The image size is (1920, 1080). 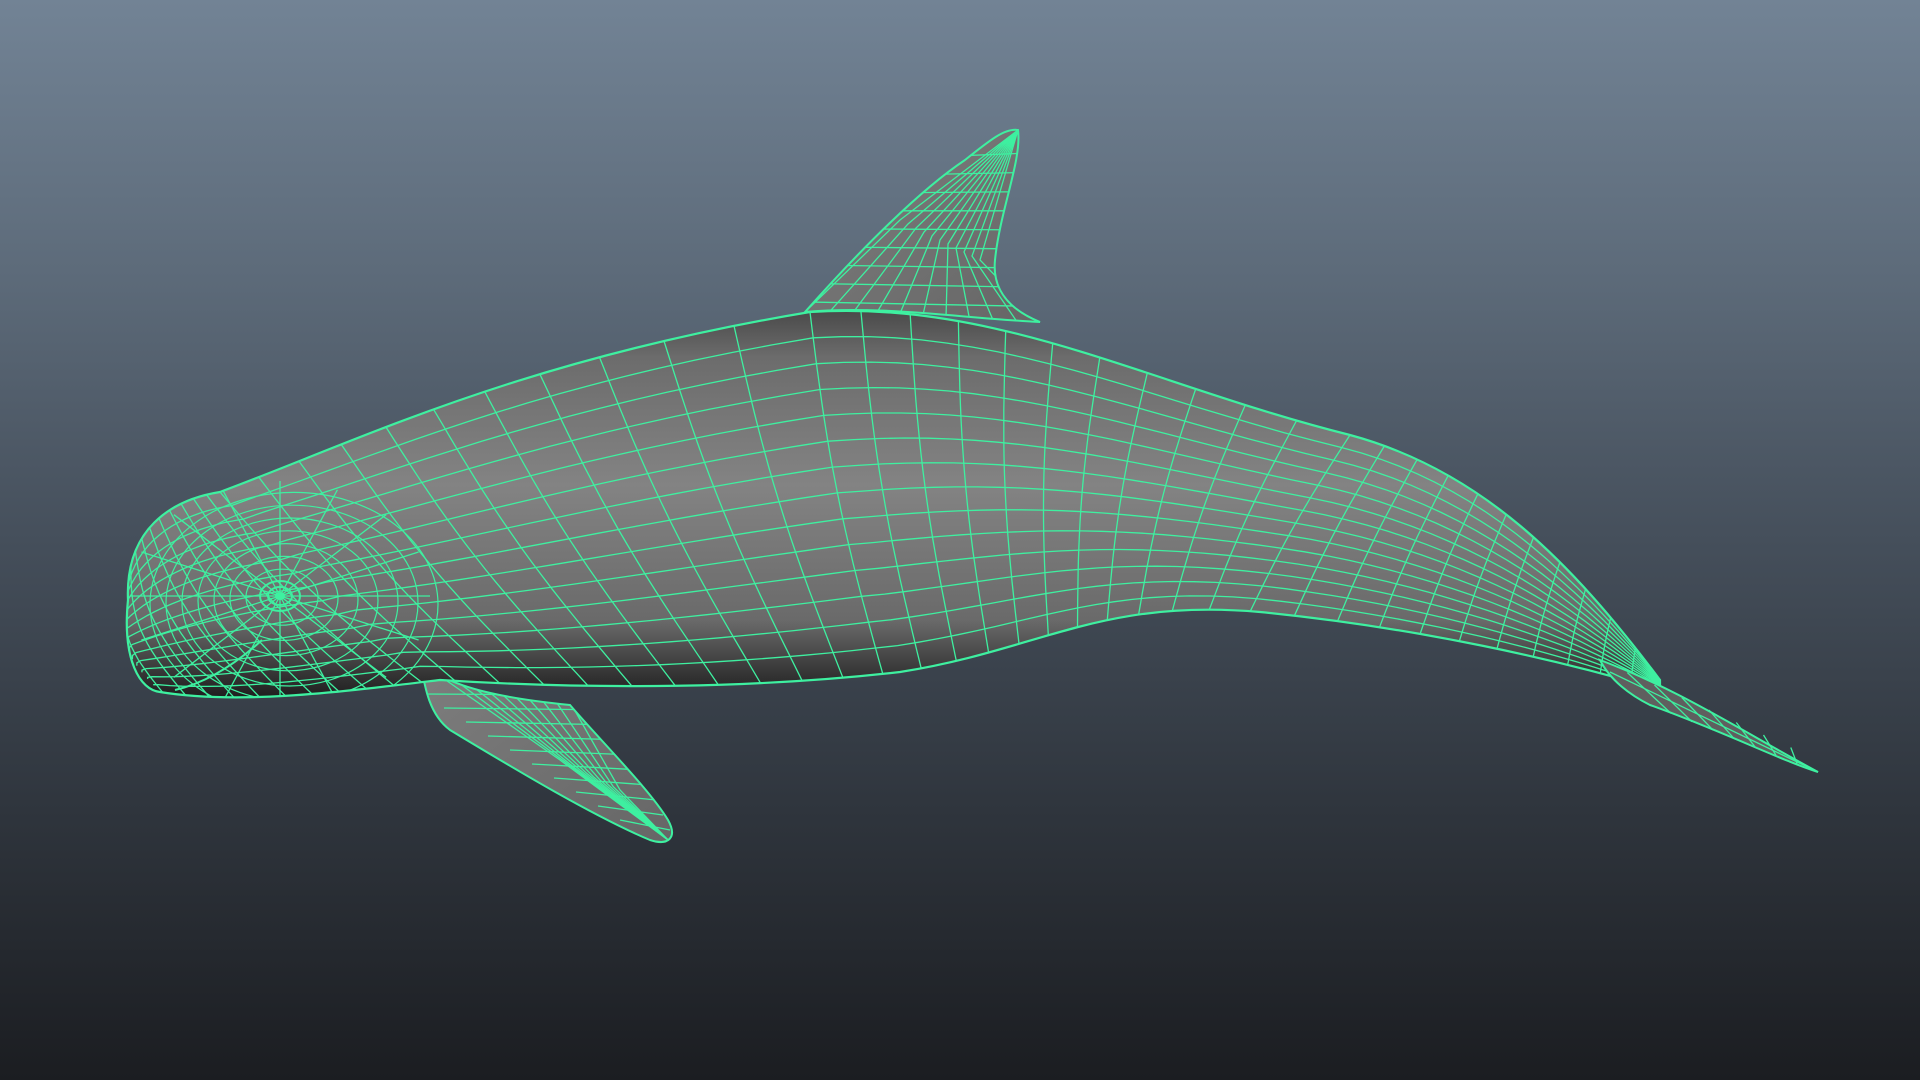 I want to click on tail-fluke, so click(x=1708, y=715).